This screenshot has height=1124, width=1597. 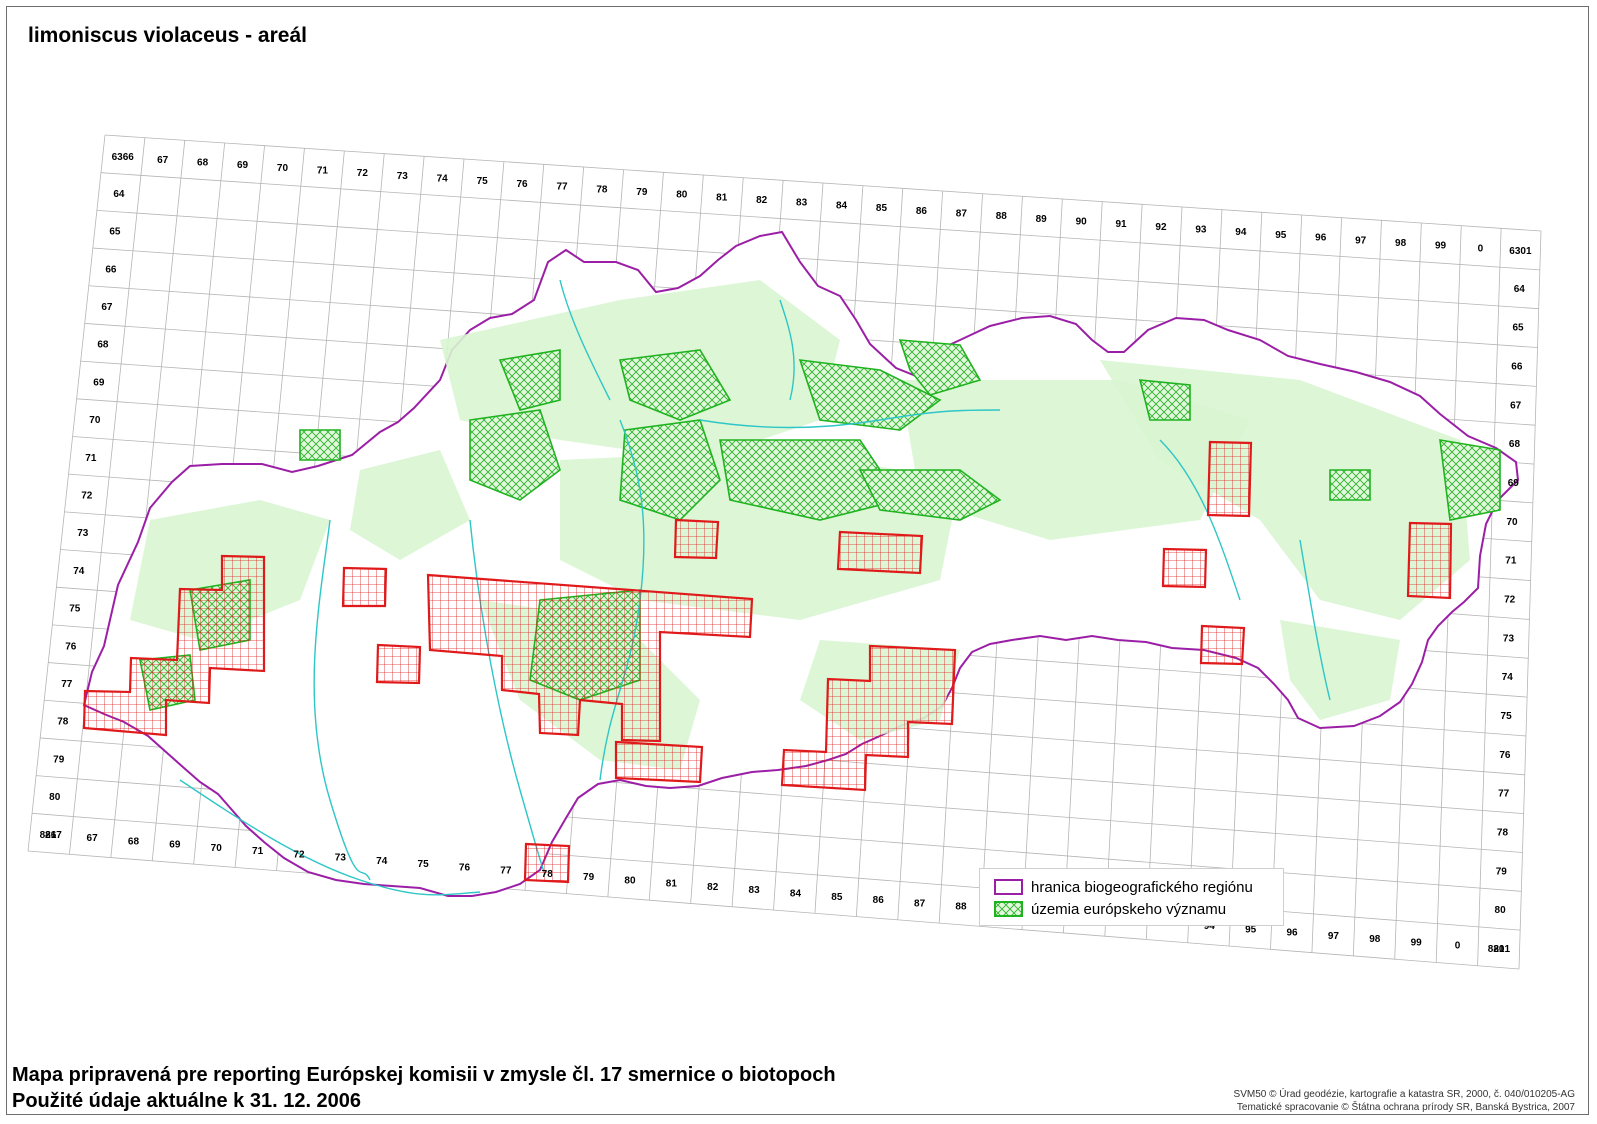 I want to click on footer-line-2: Použité údaje aktuálne k 31. 12. 2006, so click(x=187, y=1101).